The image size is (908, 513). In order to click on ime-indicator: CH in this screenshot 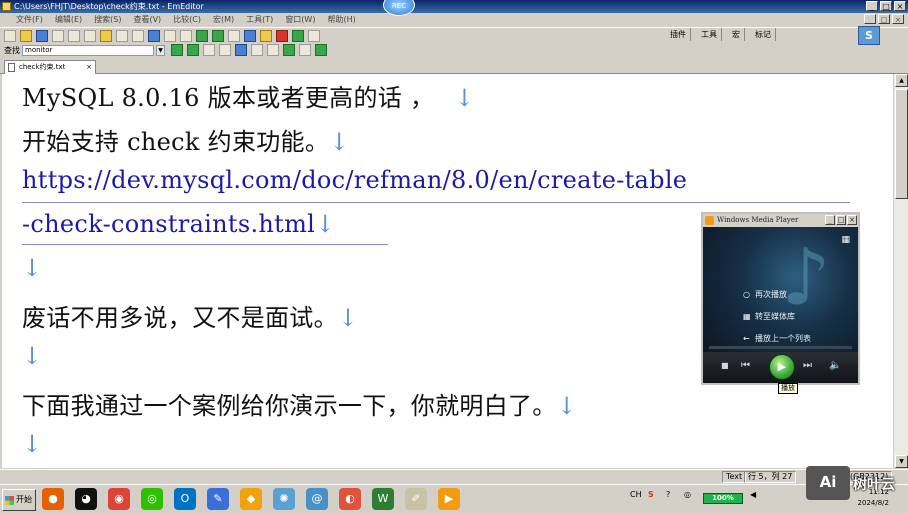, I will do `click(636, 494)`.